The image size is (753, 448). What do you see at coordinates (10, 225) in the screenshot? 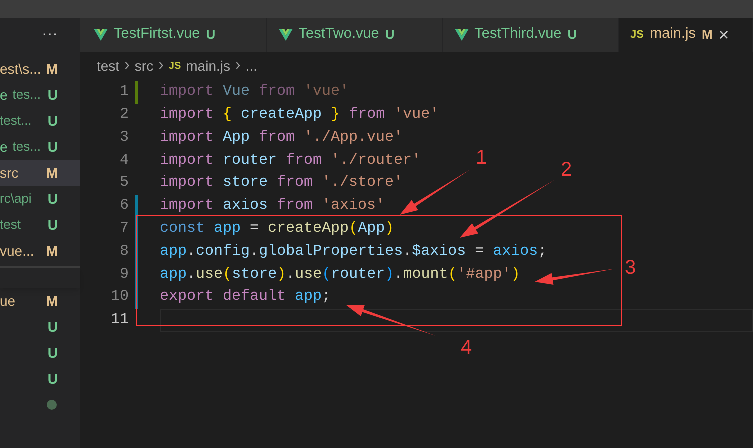
I see `file-path: test` at bounding box center [10, 225].